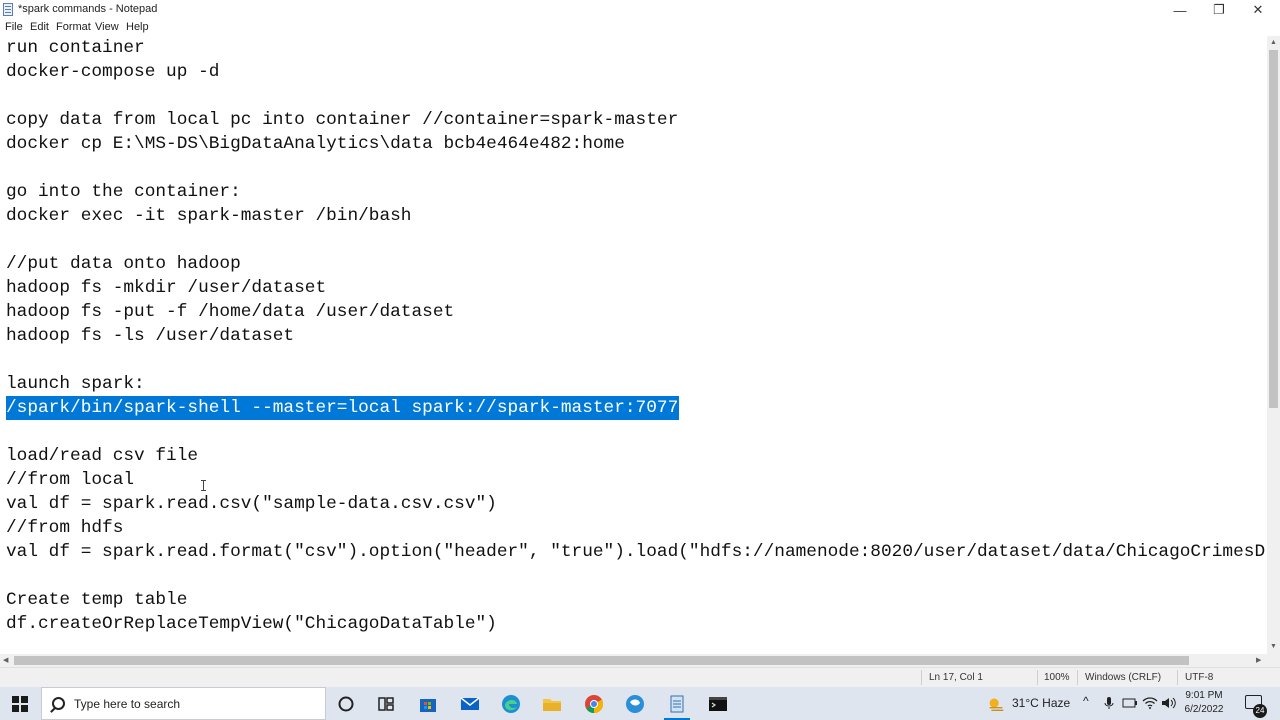 The image size is (1280, 720). Describe the element at coordinates (386, 704) in the screenshot. I see `task-view-icon` at that location.